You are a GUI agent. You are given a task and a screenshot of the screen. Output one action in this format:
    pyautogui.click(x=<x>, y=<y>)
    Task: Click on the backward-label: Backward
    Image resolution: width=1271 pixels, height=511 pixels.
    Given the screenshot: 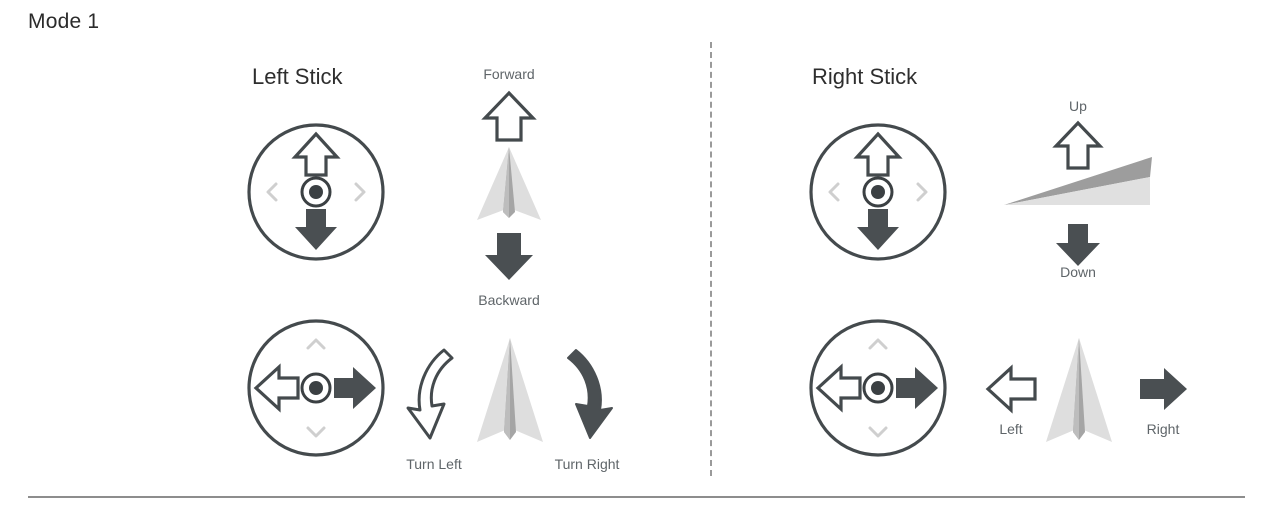 What is the action you would take?
    pyautogui.click(x=509, y=300)
    